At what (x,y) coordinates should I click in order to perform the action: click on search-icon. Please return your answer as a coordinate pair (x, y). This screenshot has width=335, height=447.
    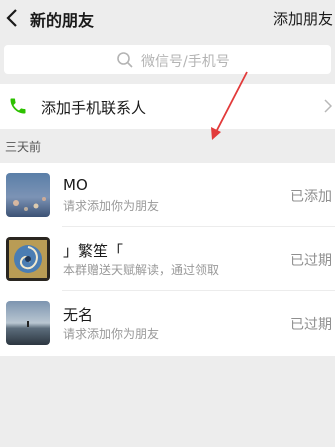
    Looking at the image, I should click on (125, 60).